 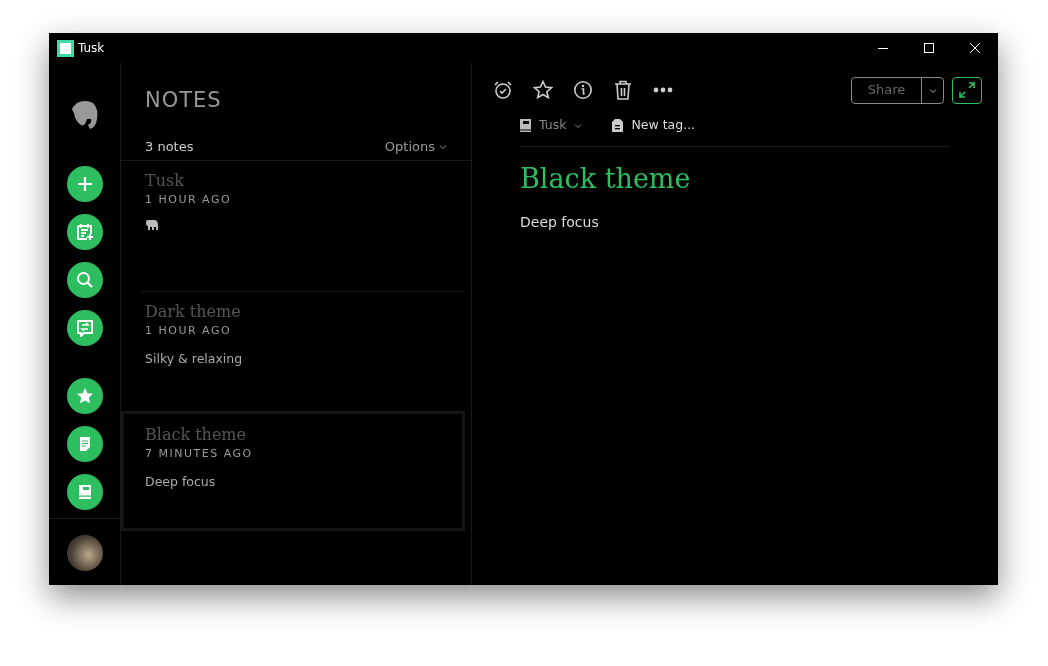 I want to click on window-title: Tusk, so click(x=91, y=48).